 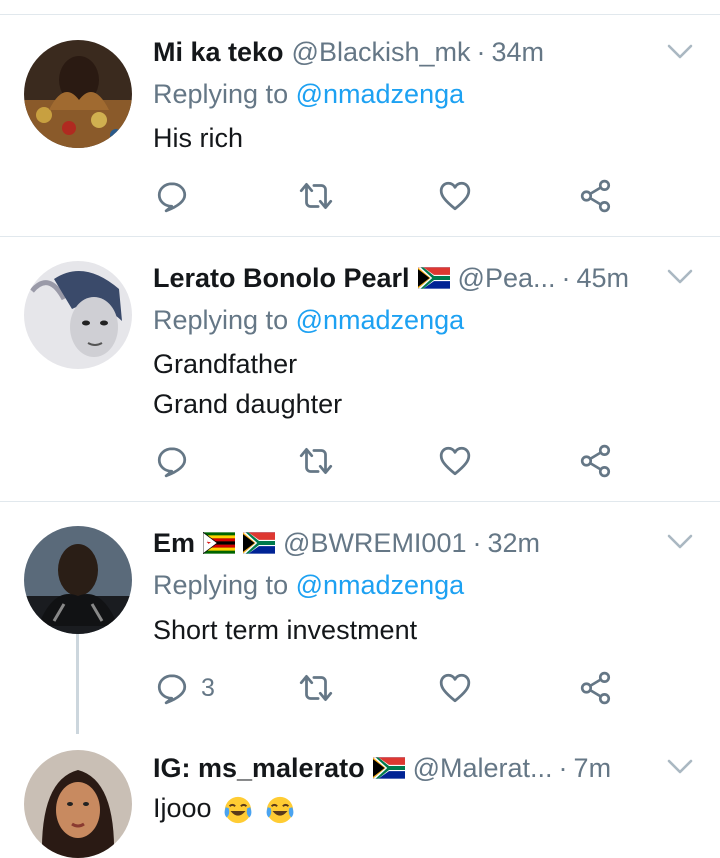 I want to click on tweet-text-line: Ijooo, so click(x=224, y=808).